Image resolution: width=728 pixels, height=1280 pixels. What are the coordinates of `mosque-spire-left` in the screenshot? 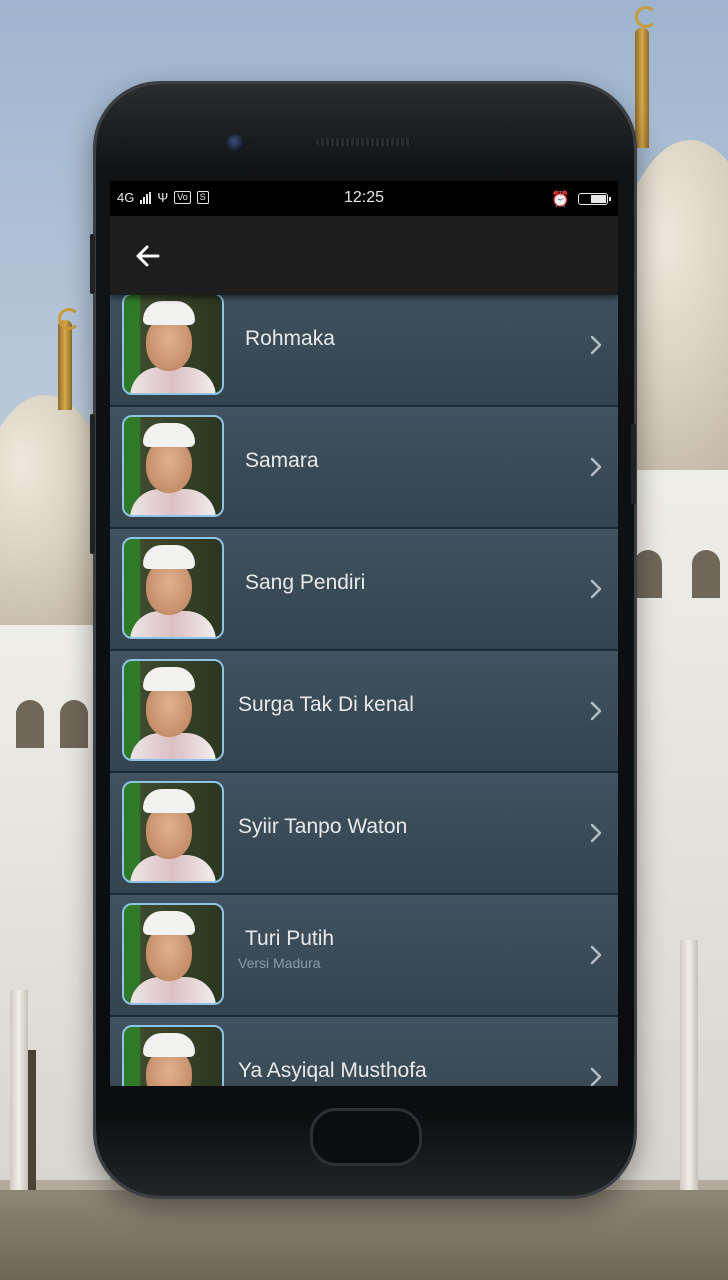 It's located at (65, 365).